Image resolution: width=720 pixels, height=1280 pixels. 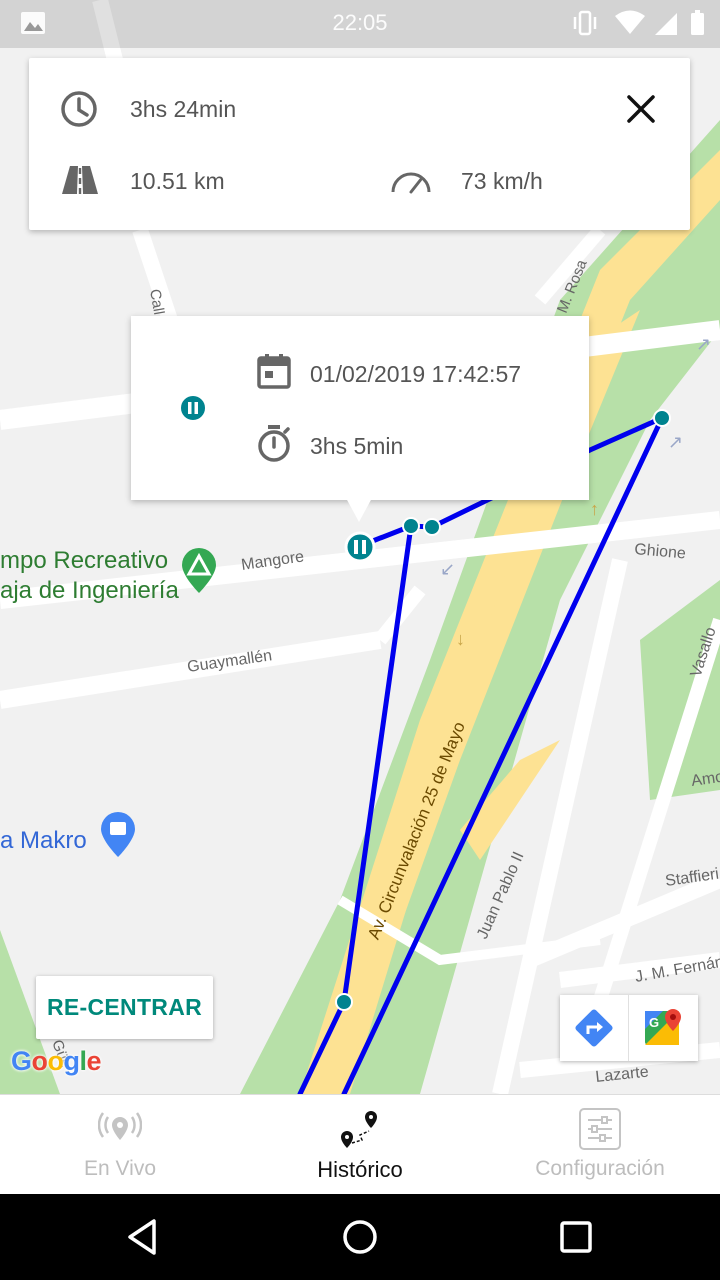 What do you see at coordinates (585, 23) in the screenshot?
I see `vibrate-icon` at bounding box center [585, 23].